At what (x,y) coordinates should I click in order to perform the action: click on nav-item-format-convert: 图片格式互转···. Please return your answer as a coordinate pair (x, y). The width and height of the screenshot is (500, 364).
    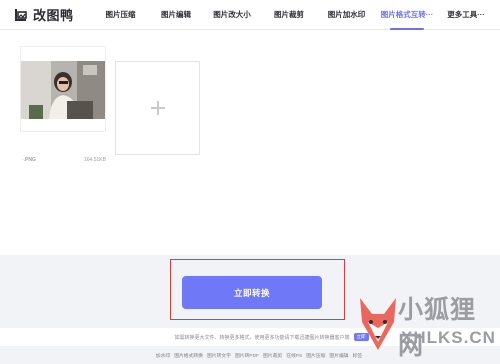
    Looking at the image, I should click on (407, 15).